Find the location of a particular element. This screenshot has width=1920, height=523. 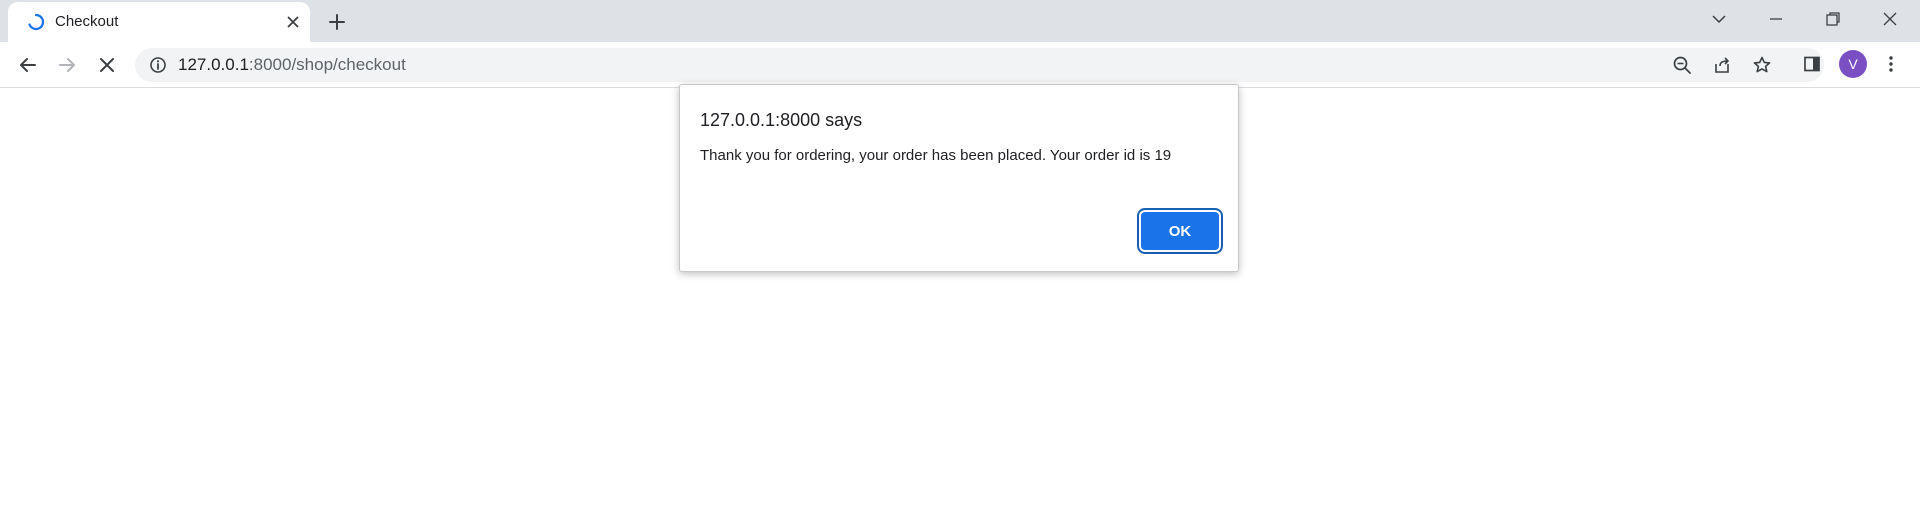

tab-title: Checkout is located at coordinates (87, 21).